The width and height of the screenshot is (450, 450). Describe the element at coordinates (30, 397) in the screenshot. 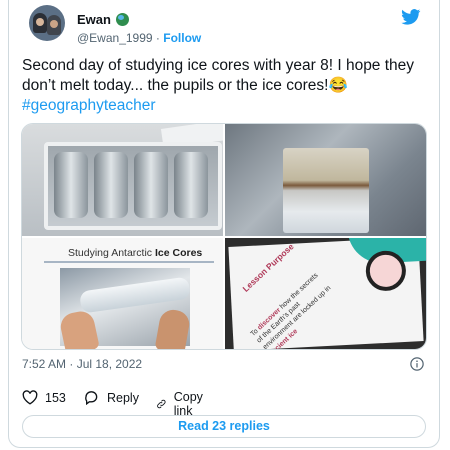

I see `heart-icon` at that location.